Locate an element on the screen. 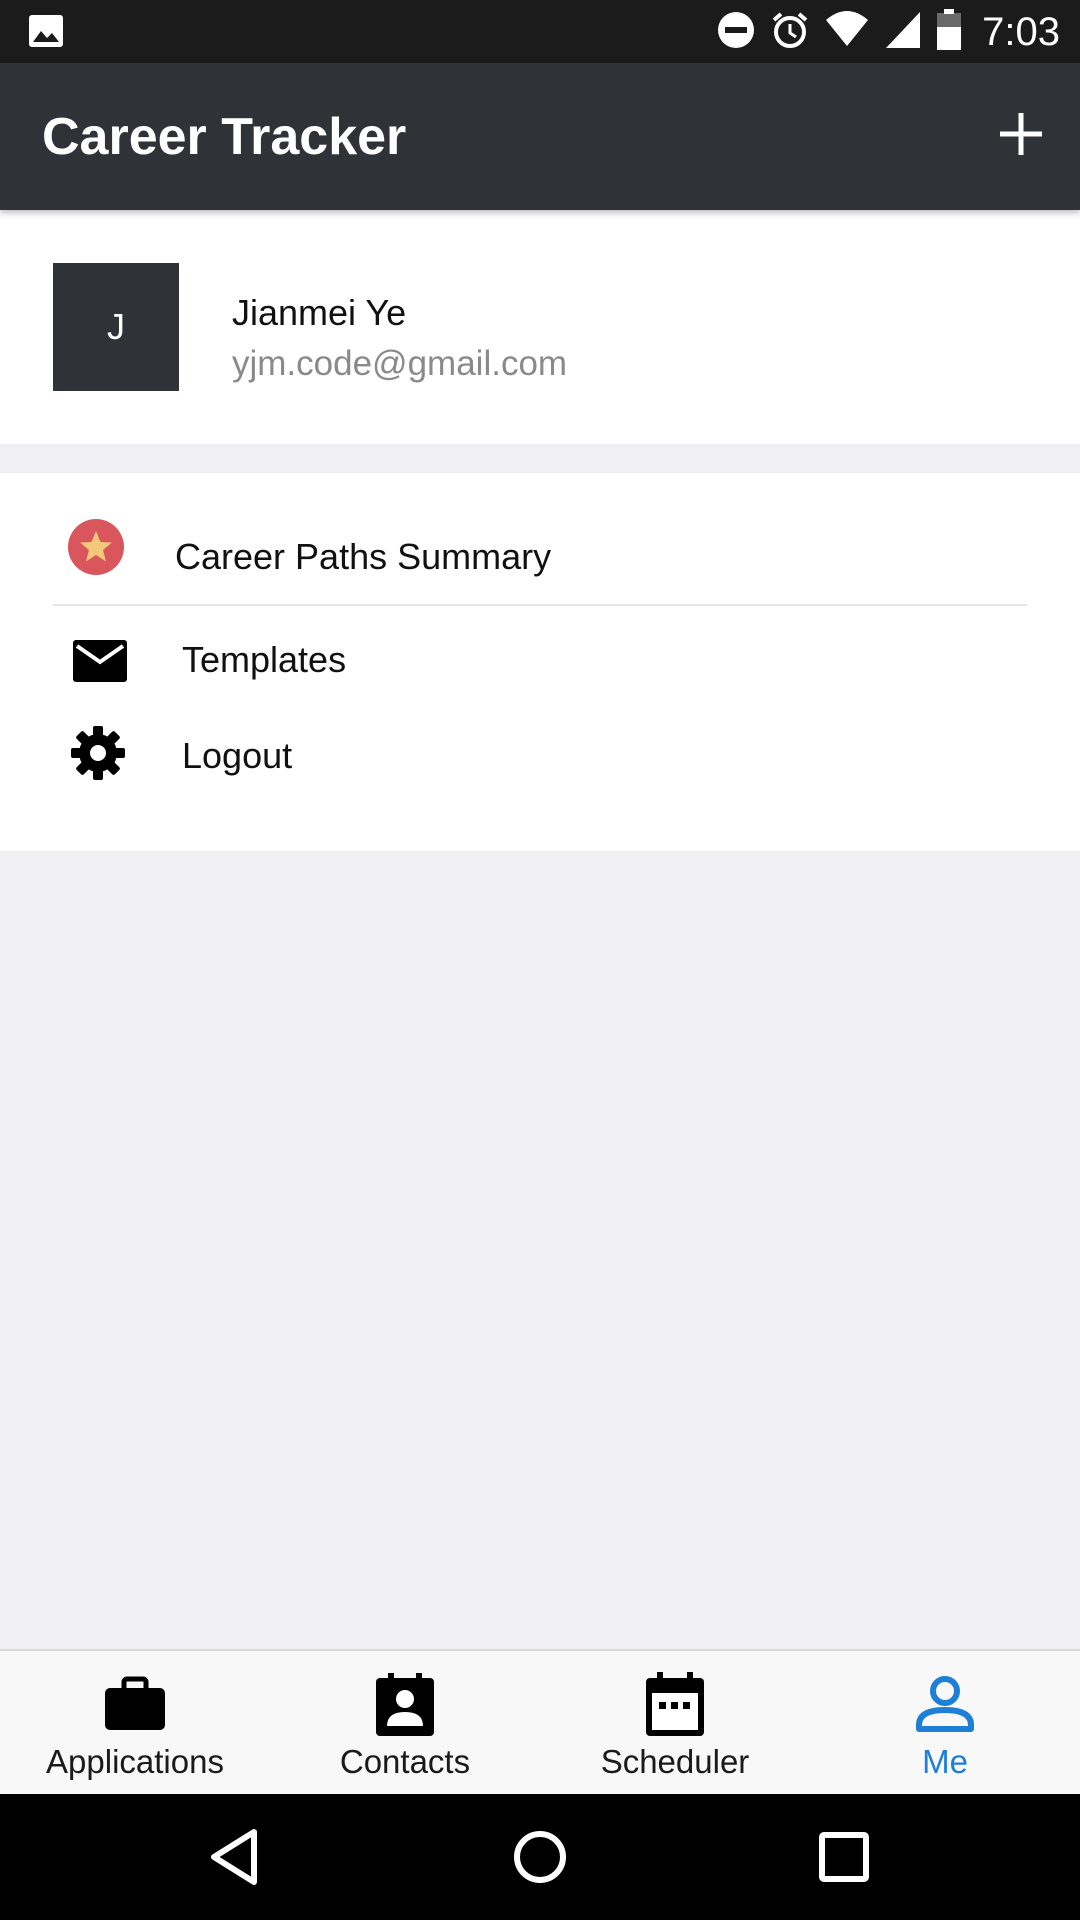 The width and height of the screenshot is (1080, 1920). divider is located at coordinates (540, 605).